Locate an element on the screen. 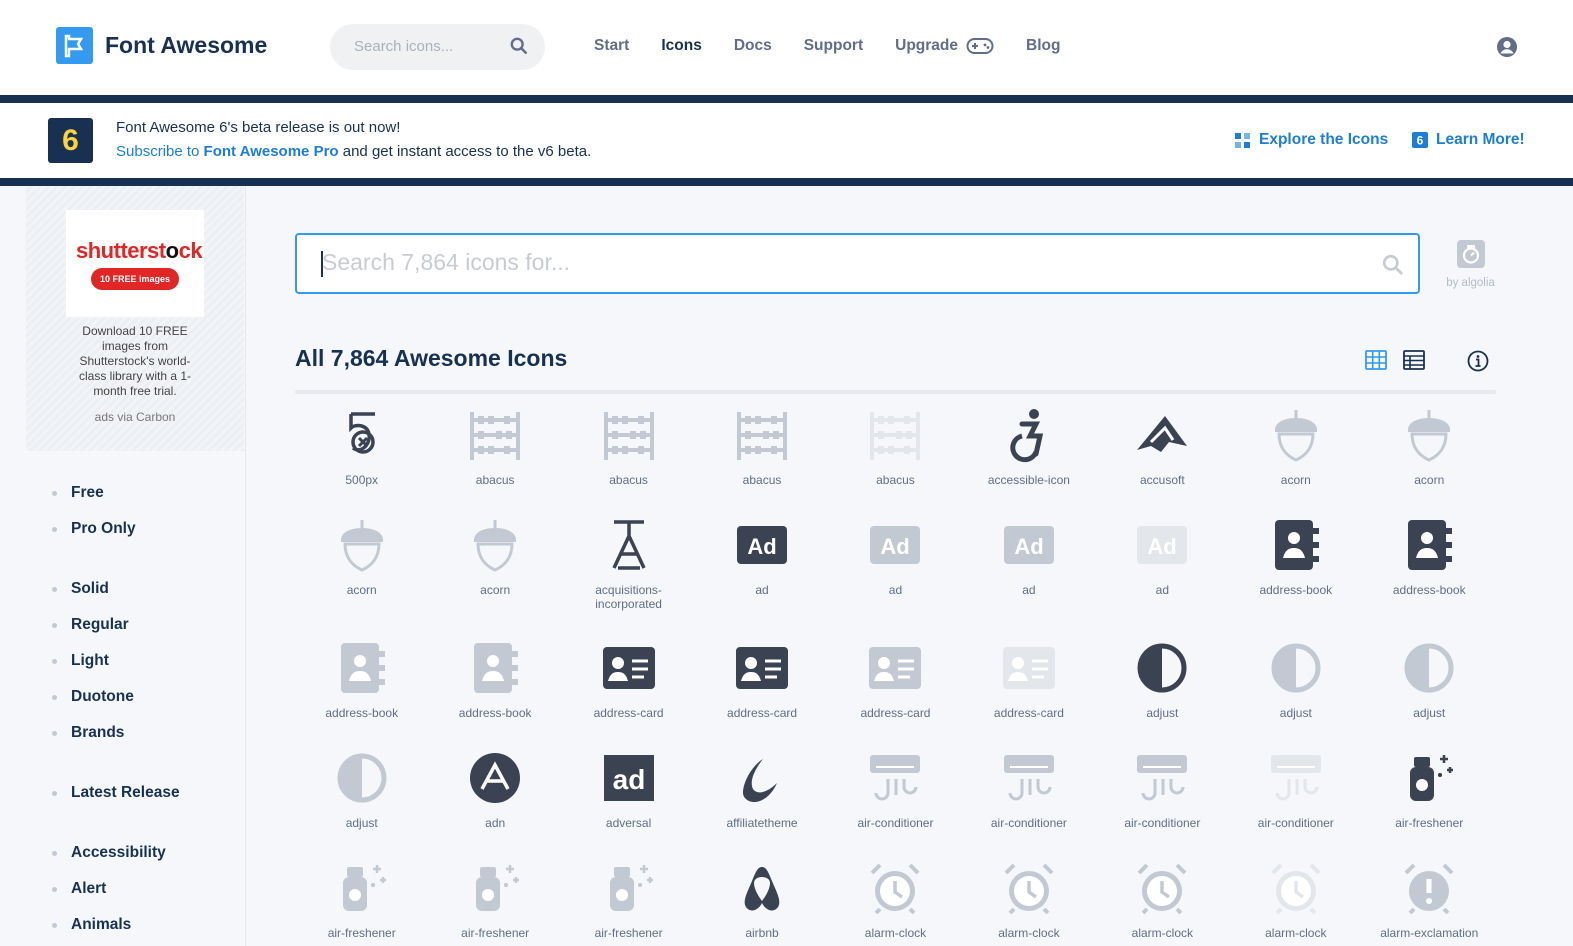 The image size is (1573, 946). category-animals: Animals is located at coordinates (91, 925).